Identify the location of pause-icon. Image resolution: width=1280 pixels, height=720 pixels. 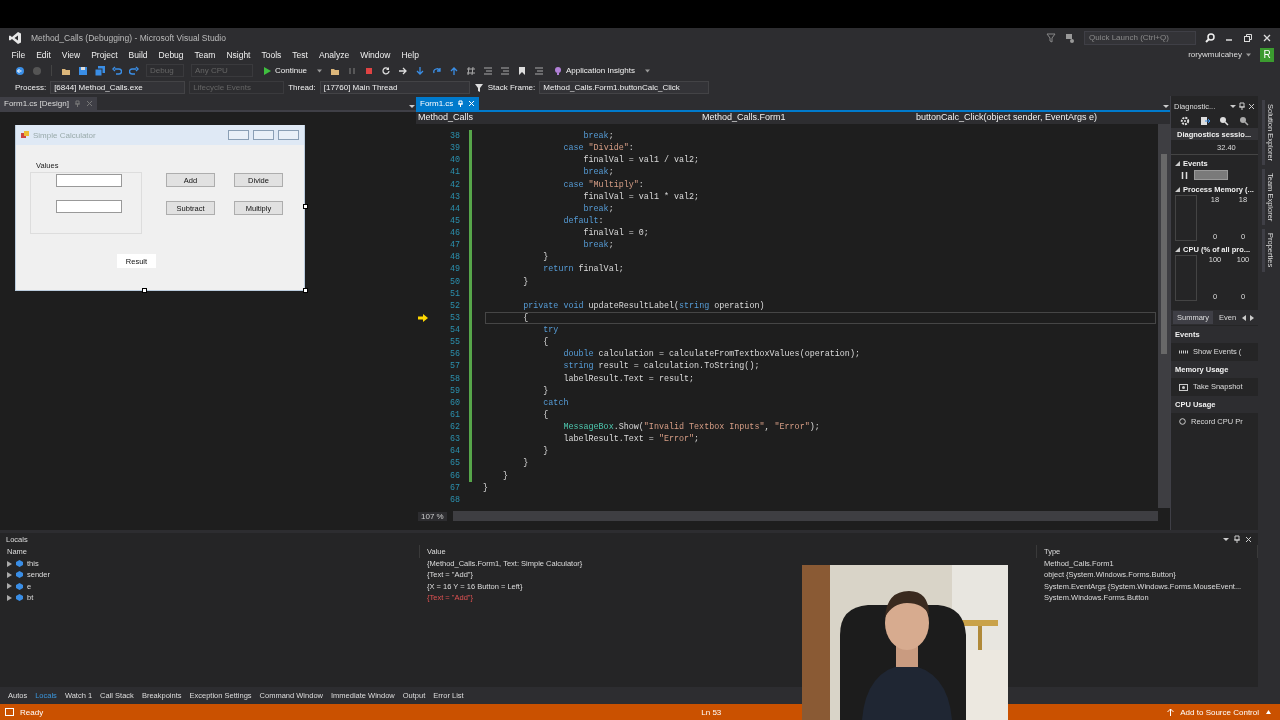
(1184, 175).